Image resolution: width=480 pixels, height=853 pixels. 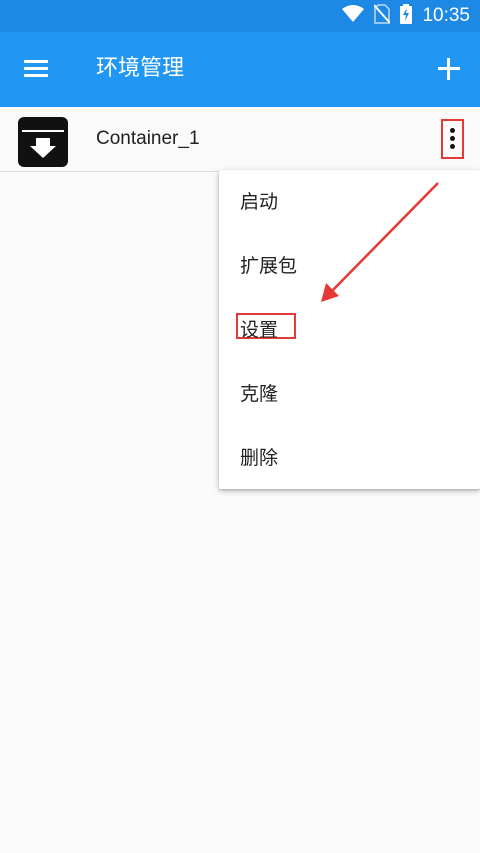 I want to click on battery-charging-icon, so click(x=406, y=16).